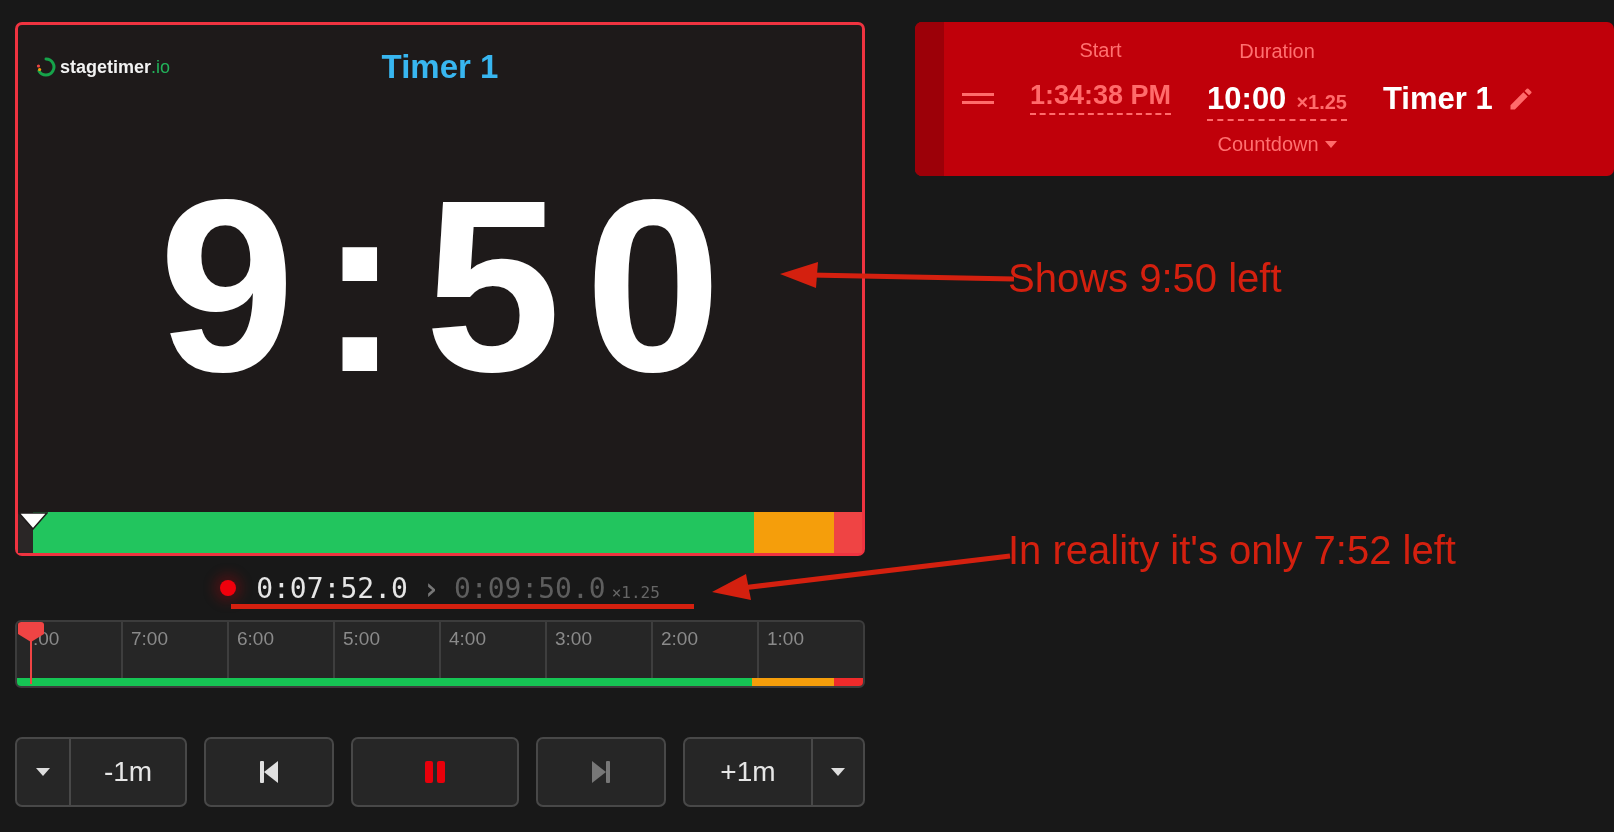 The image size is (1614, 832). I want to click on skip-back-icon, so click(268, 772).